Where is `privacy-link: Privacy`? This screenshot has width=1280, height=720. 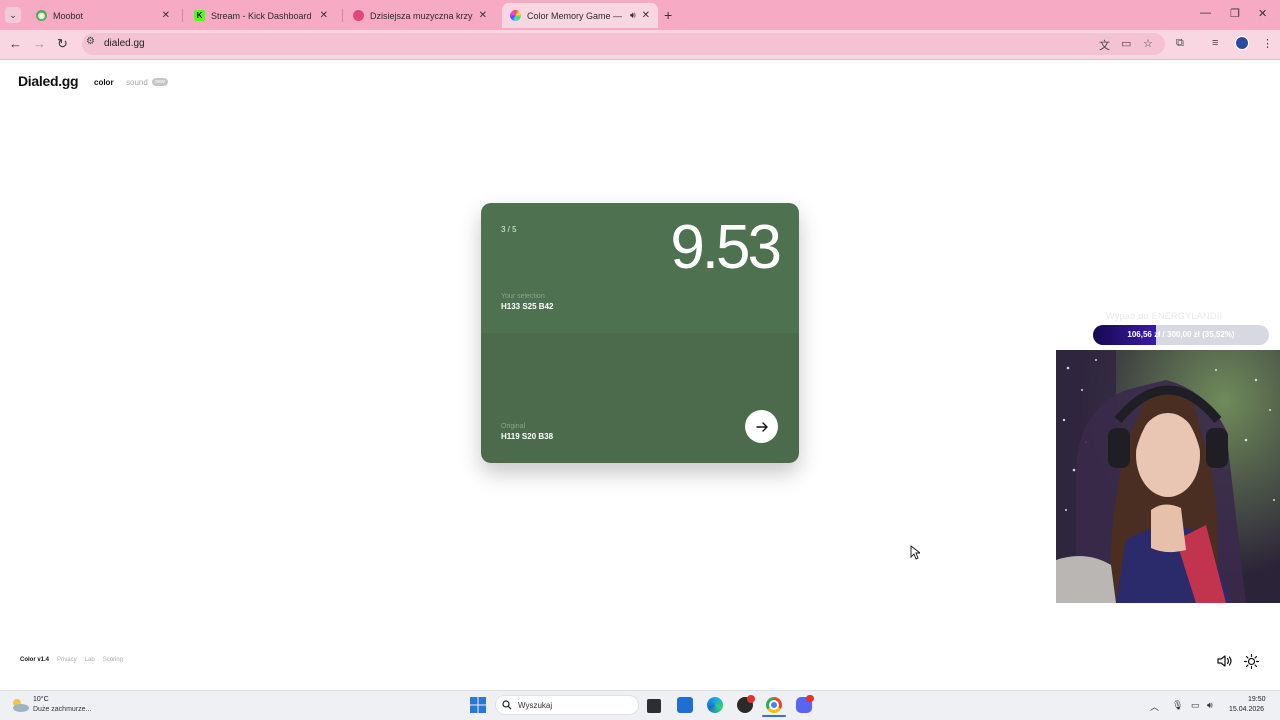
privacy-link: Privacy is located at coordinates (67, 660).